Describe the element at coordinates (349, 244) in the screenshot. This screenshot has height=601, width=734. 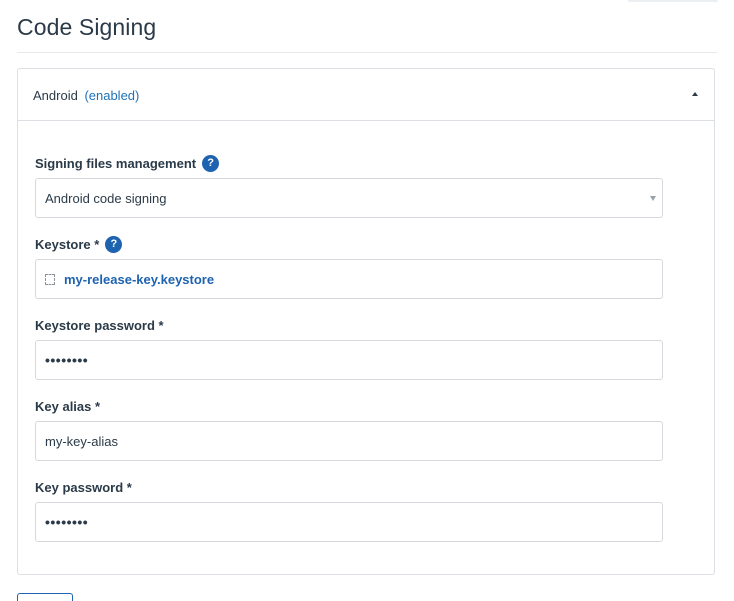
I see `keystore-label: Keystore * ?` at that location.